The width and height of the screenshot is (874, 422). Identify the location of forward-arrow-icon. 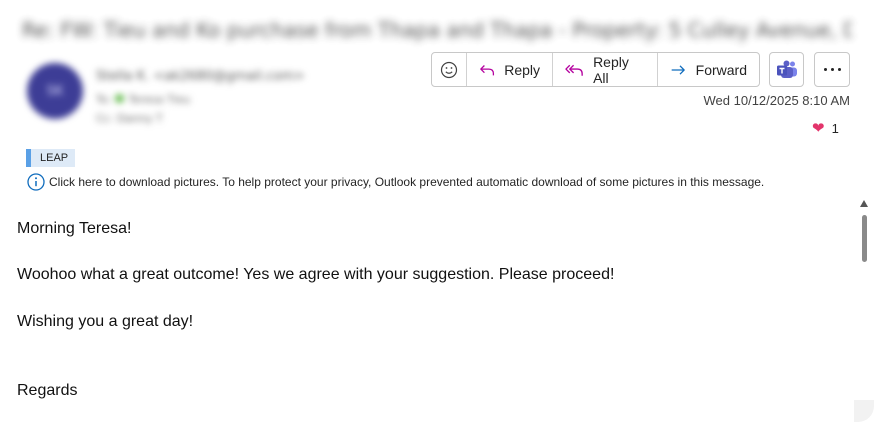
(678, 69).